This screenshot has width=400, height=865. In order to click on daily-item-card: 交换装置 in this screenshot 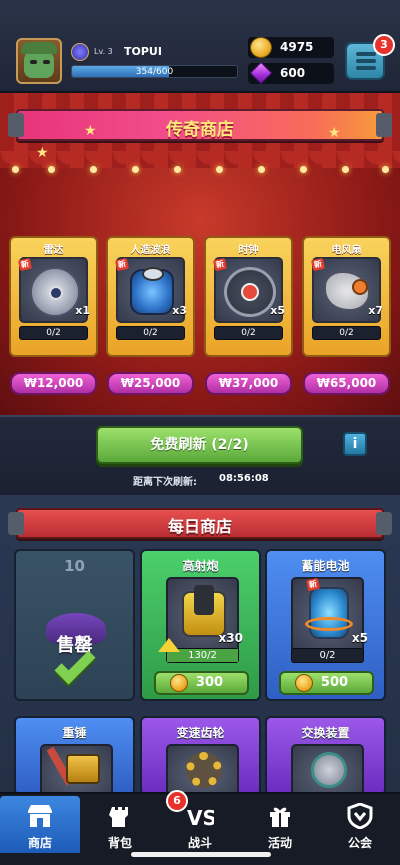, I will do `click(325, 760)`.